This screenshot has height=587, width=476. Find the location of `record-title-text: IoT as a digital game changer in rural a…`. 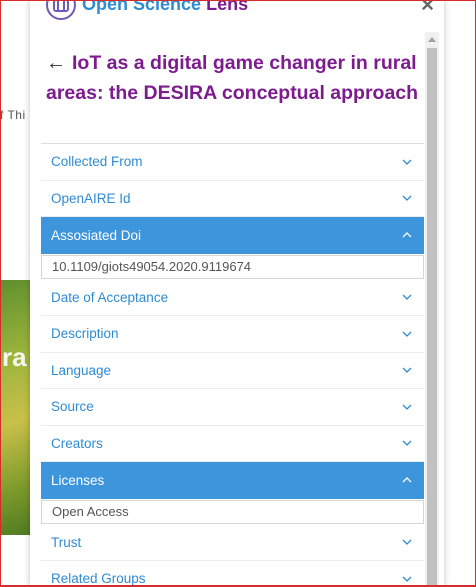

record-title-text: IoT as a digital game changer in rural a… is located at coordinates (232, 78).